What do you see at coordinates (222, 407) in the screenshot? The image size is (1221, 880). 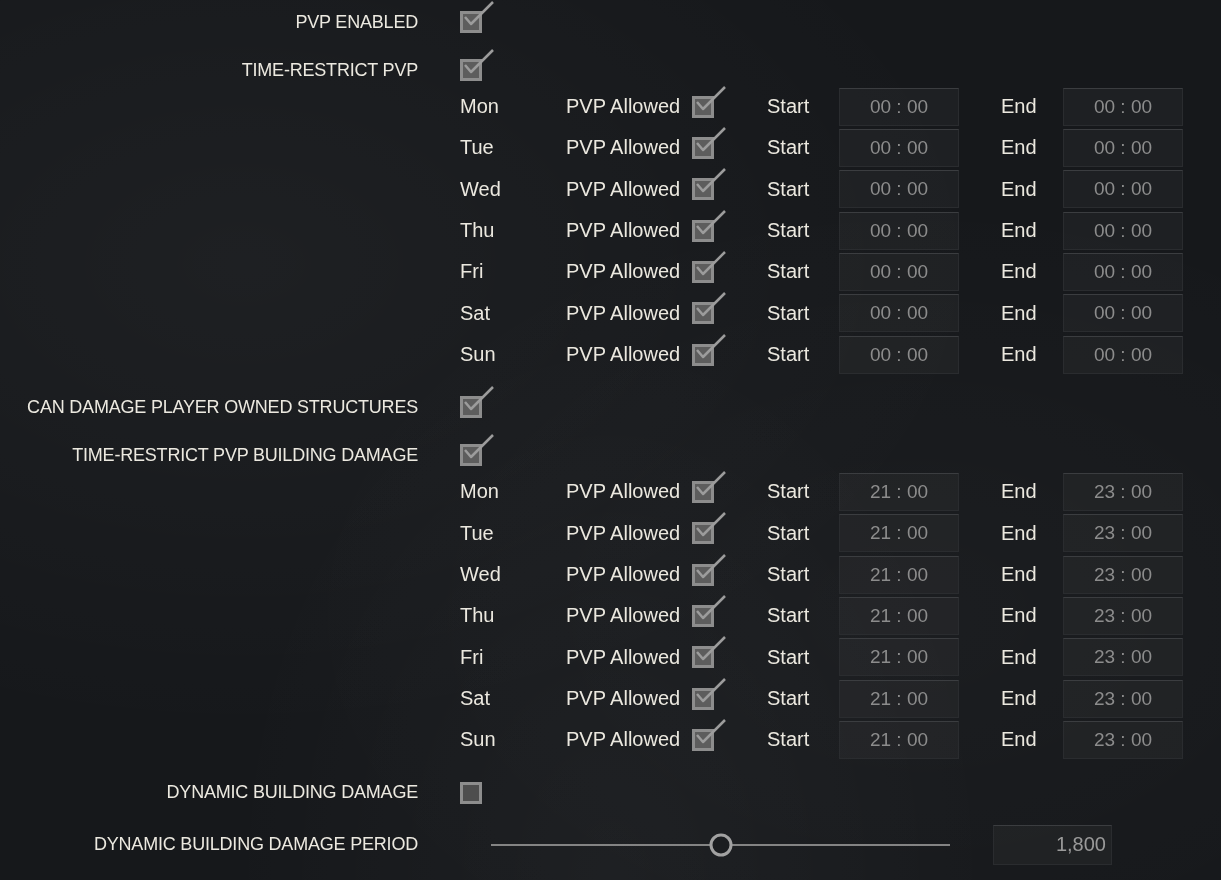 I see `setting-label: CAN DAMAGE PLAYER OWNED STRUCTURES` at bounding box center [222, 407].